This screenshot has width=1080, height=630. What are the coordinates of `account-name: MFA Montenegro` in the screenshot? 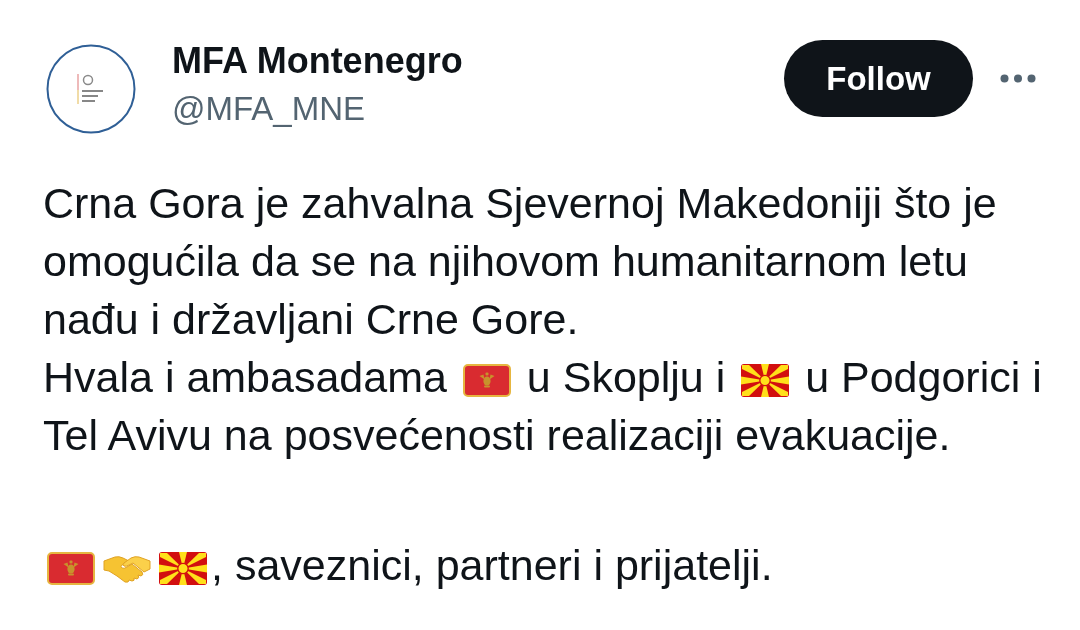 It's located at (317, 61).